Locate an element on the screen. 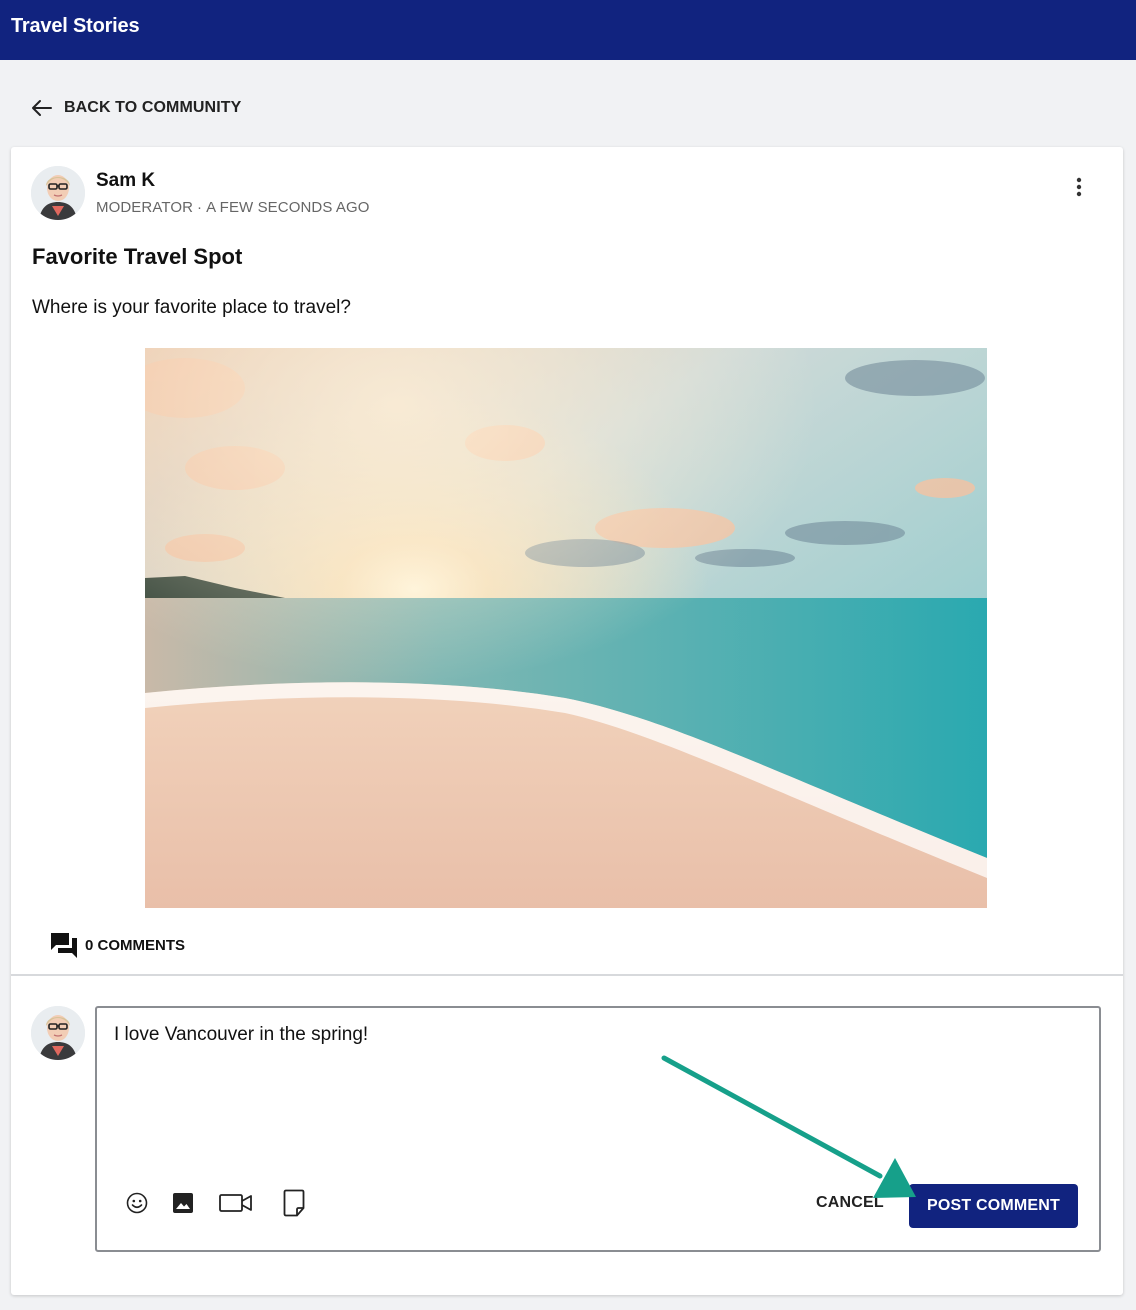  more-vertical-icon is located at coordinates (1079, 187).